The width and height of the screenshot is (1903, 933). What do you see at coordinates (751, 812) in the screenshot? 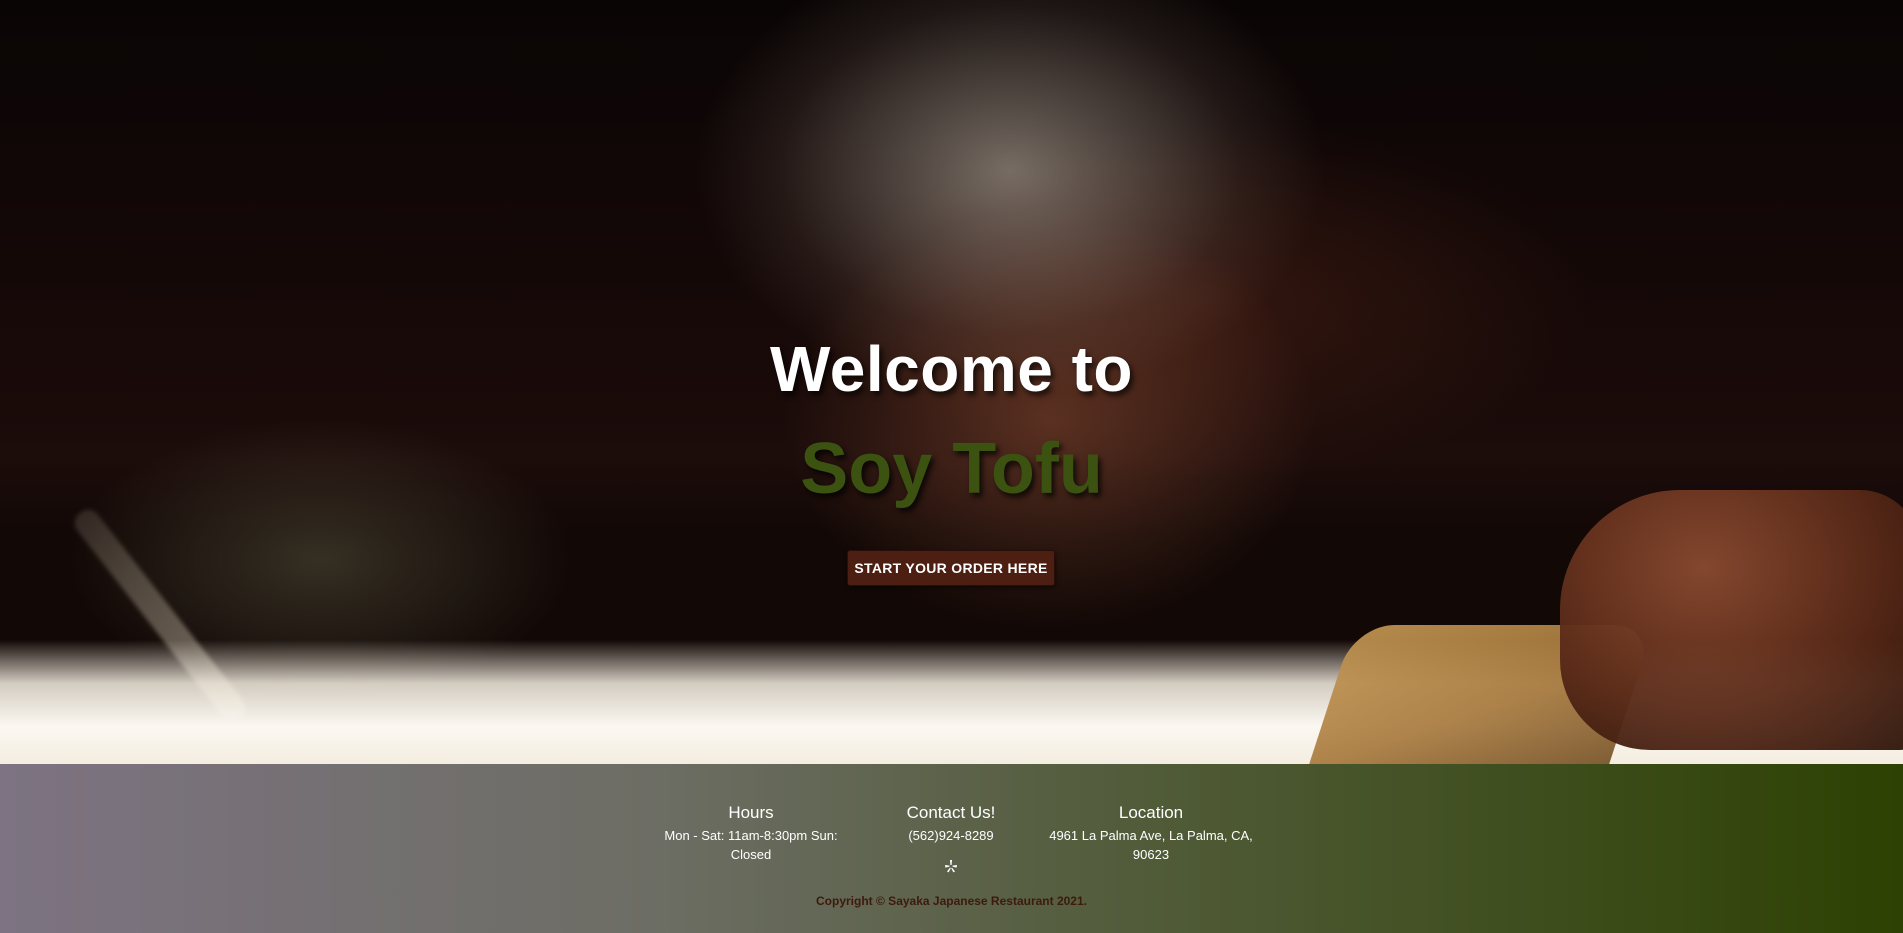
I see `hours-title: Hours` at bounding box center [751, 812].